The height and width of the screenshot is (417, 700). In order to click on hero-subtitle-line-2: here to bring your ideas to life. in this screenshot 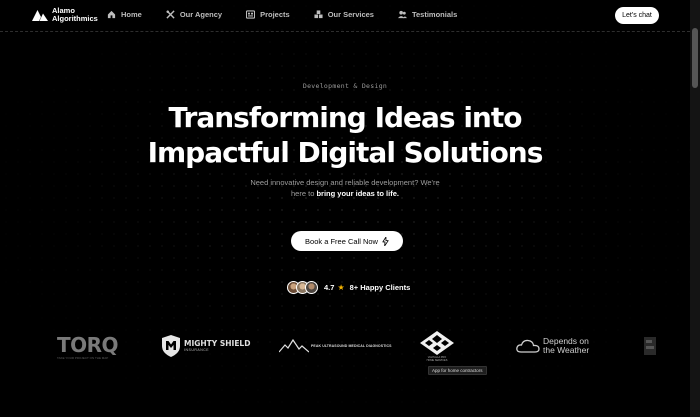, I will do `click(345, 193)`.